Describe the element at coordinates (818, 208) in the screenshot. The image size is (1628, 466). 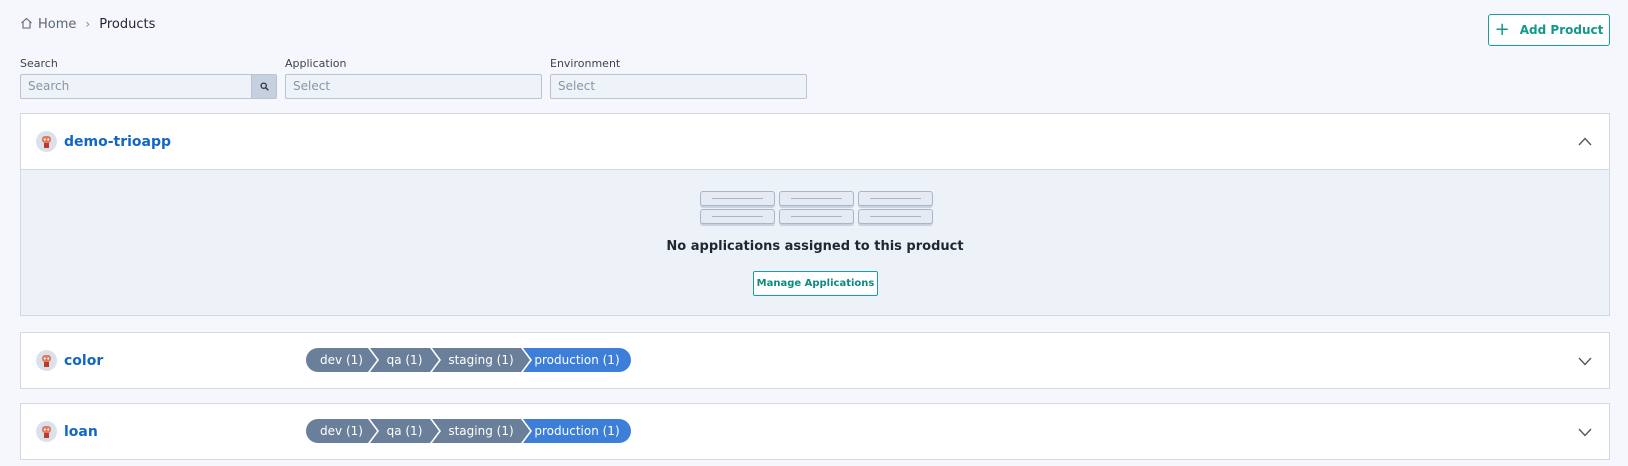
I see `empty-illustration` at that location.